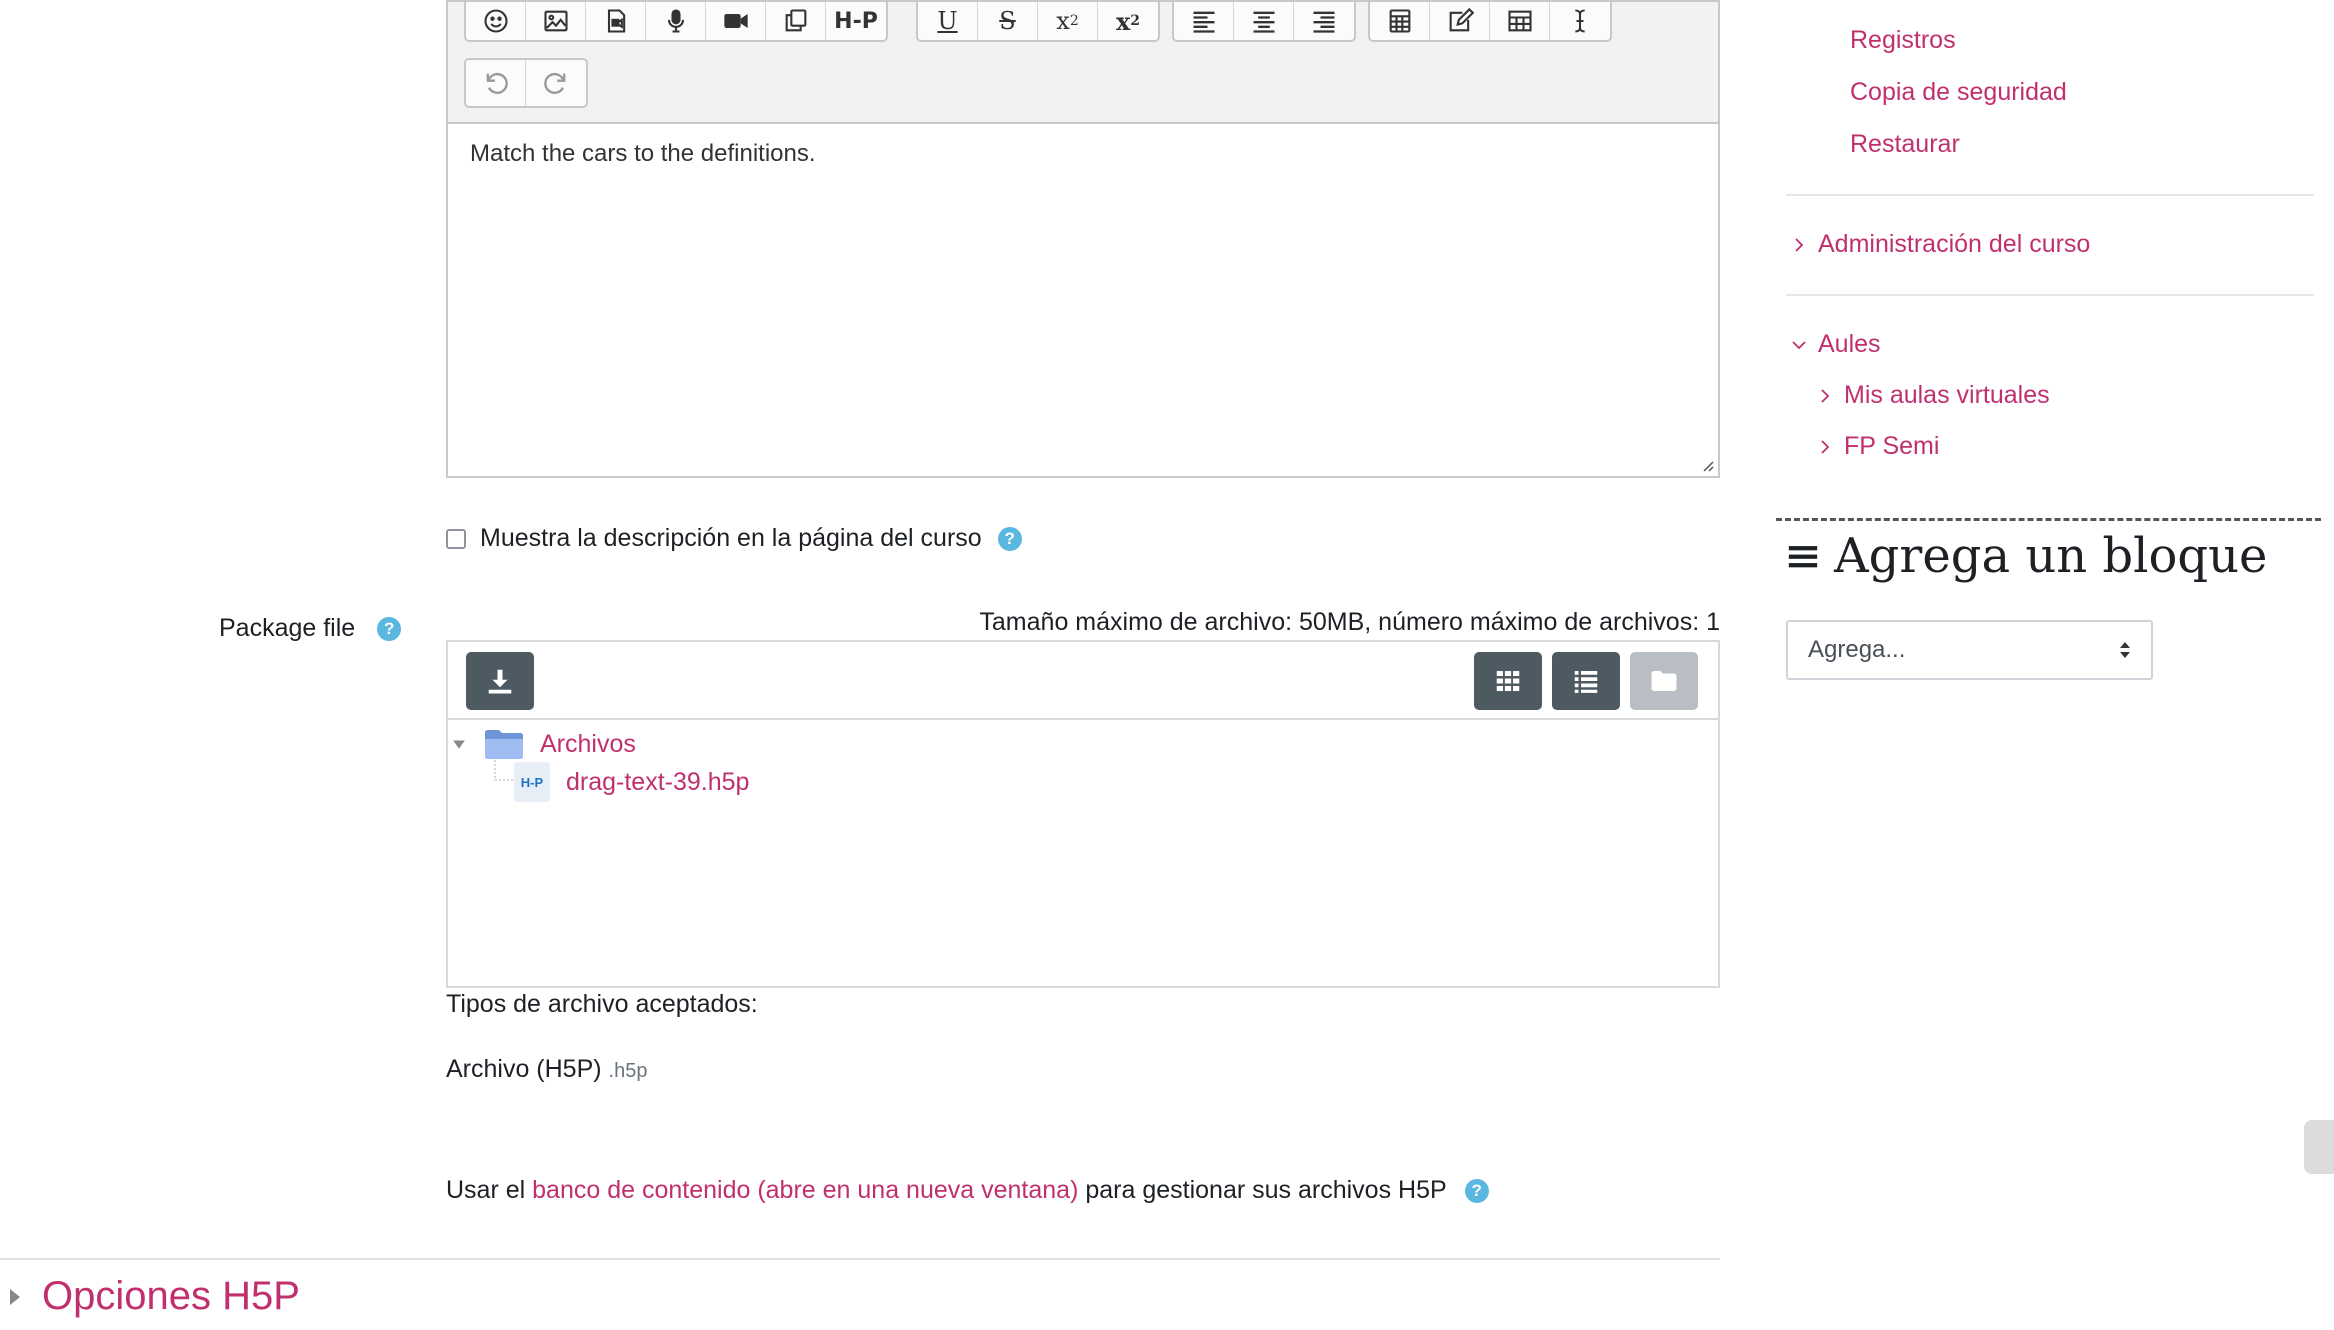 Image resolution: width=2334 pixels, height=1330 pixels. Describe the element at coordinates (1954, 244) in the screenshot. I see `sidebar-item-label: Administración del curso` at that location.